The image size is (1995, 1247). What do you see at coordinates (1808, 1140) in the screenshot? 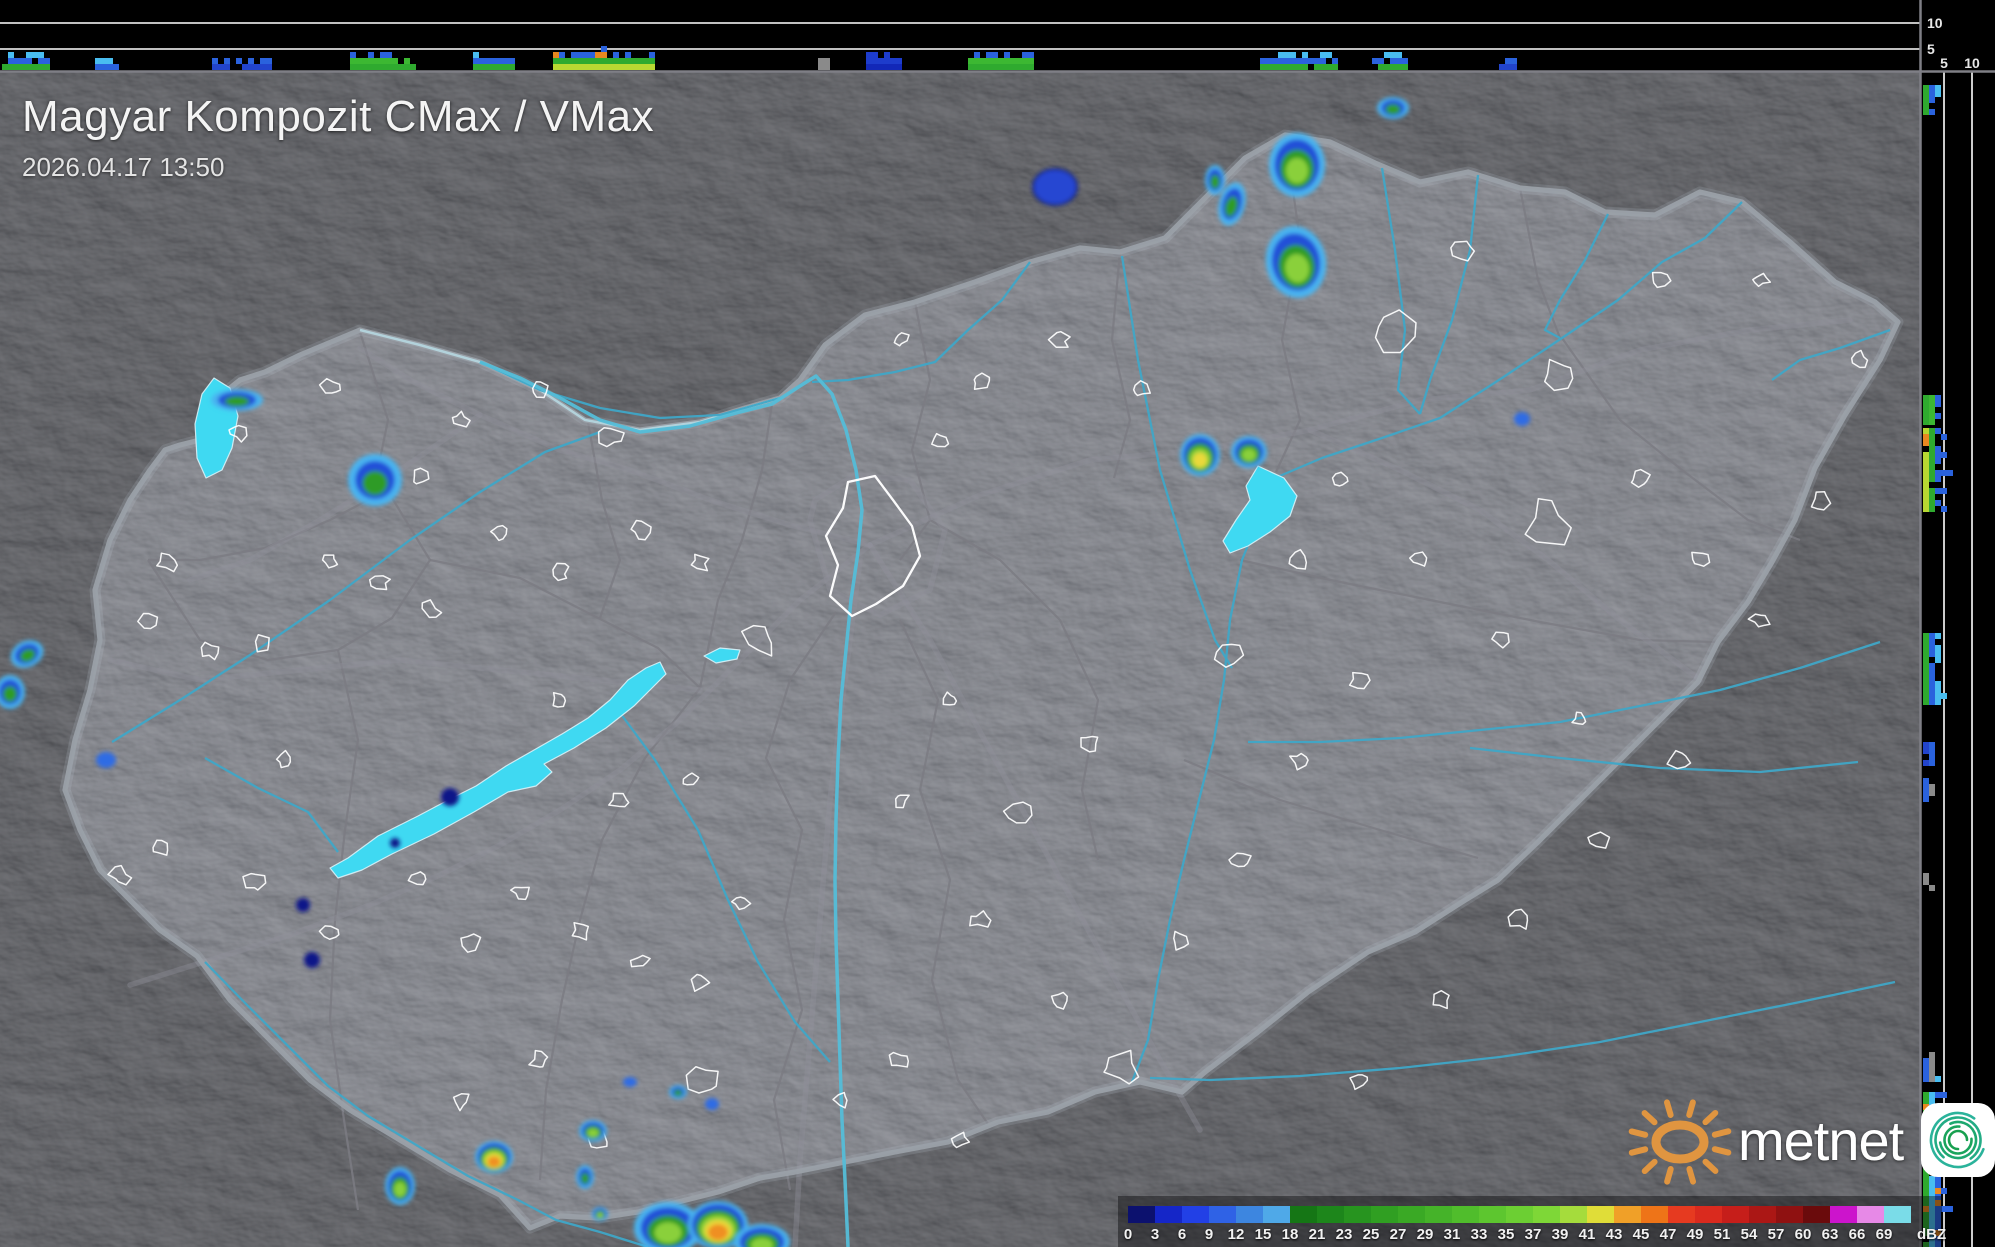
I see `metnet-logo: metnet` at bounding box center [1808, 1140].